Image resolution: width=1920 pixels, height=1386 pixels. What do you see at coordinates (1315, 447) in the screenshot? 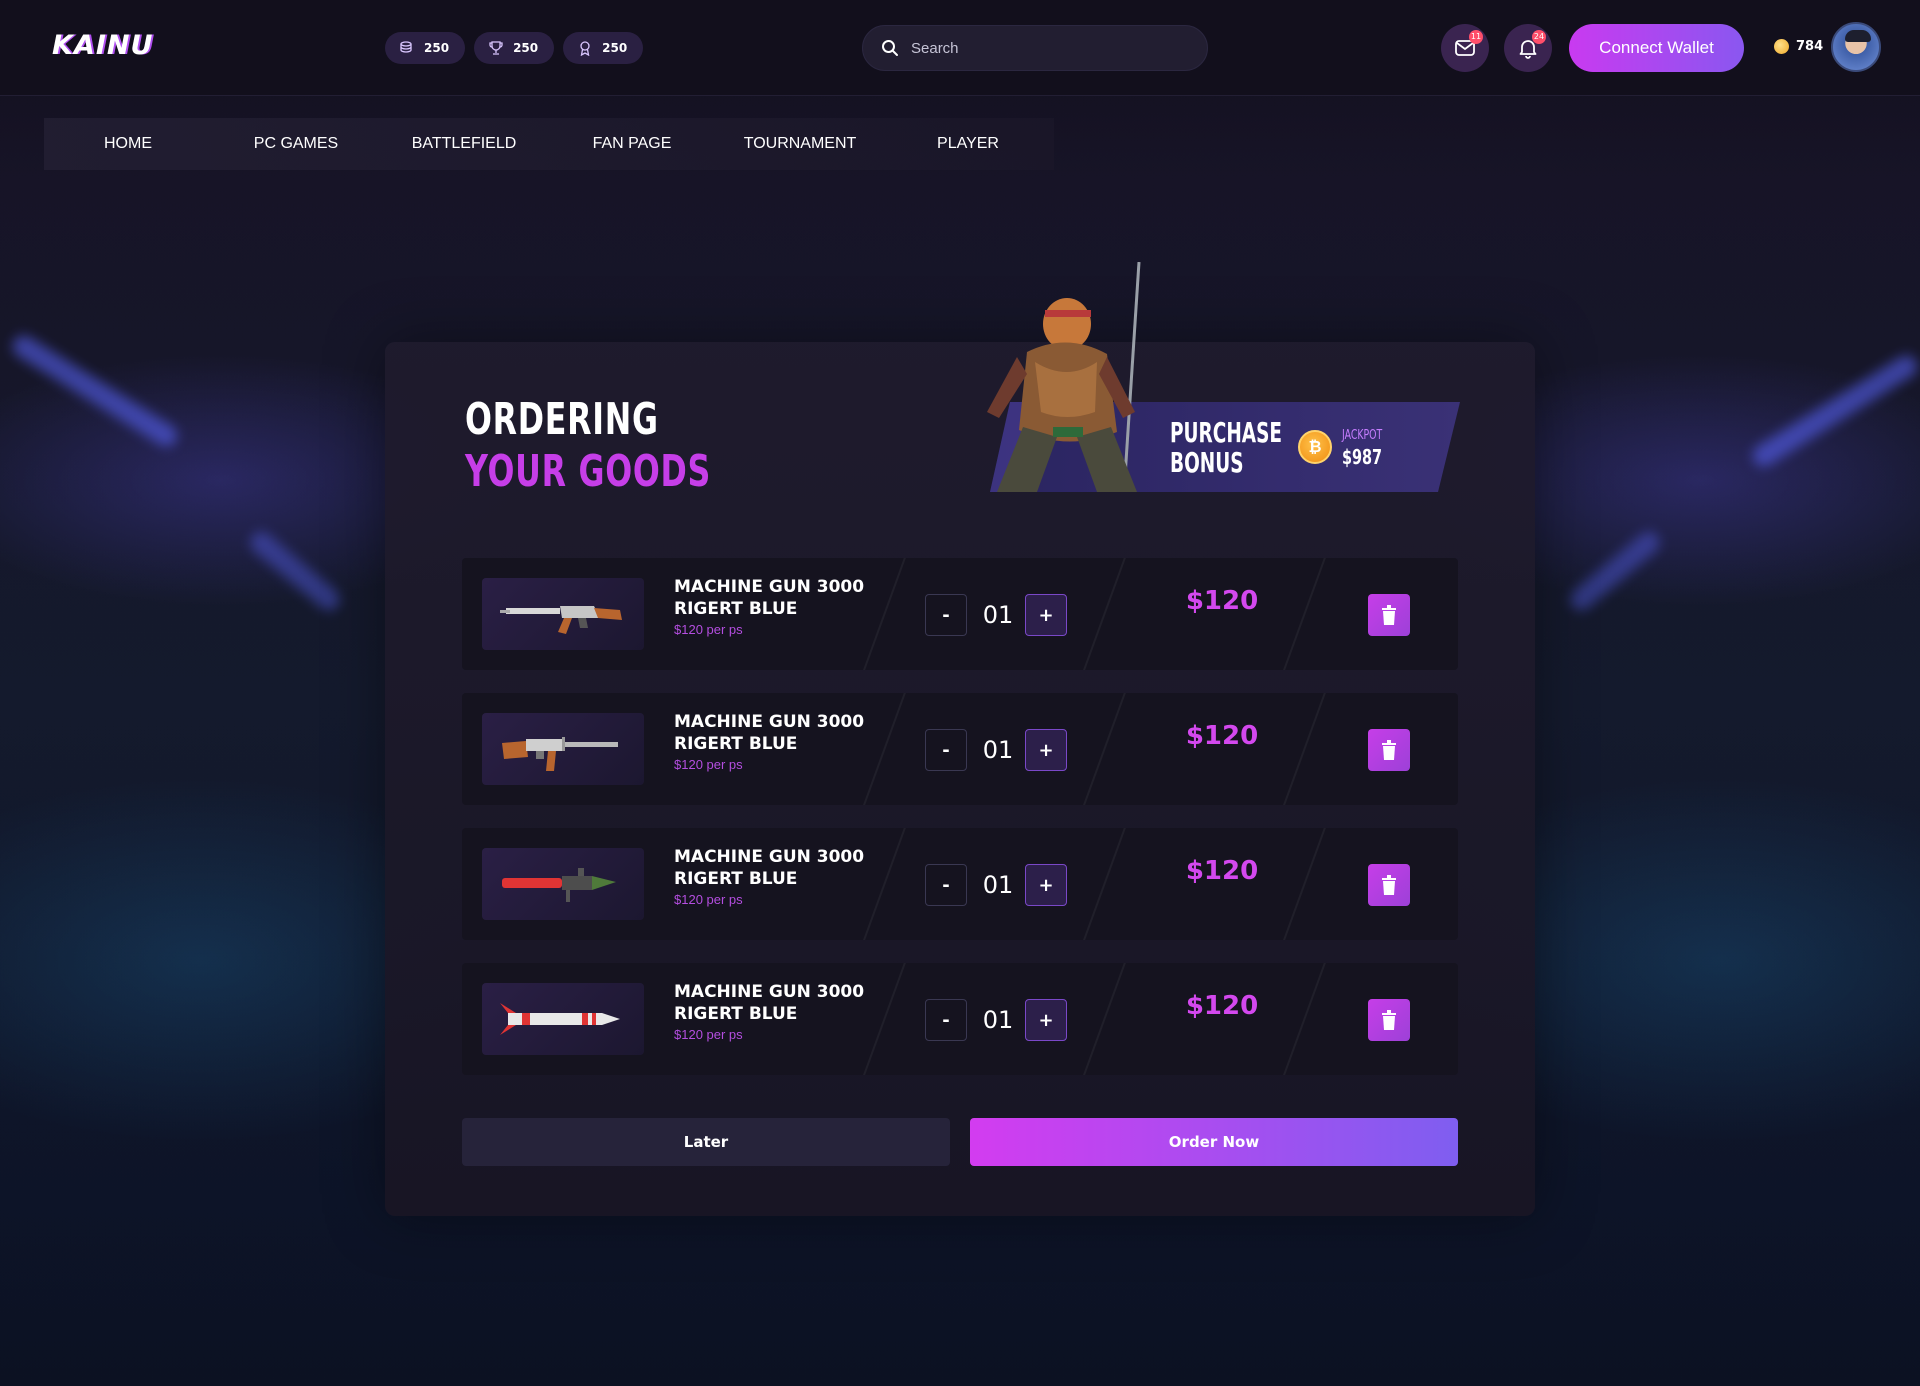
I see `bitcoin-icon: ₿` at bounding box center [1315, 447].